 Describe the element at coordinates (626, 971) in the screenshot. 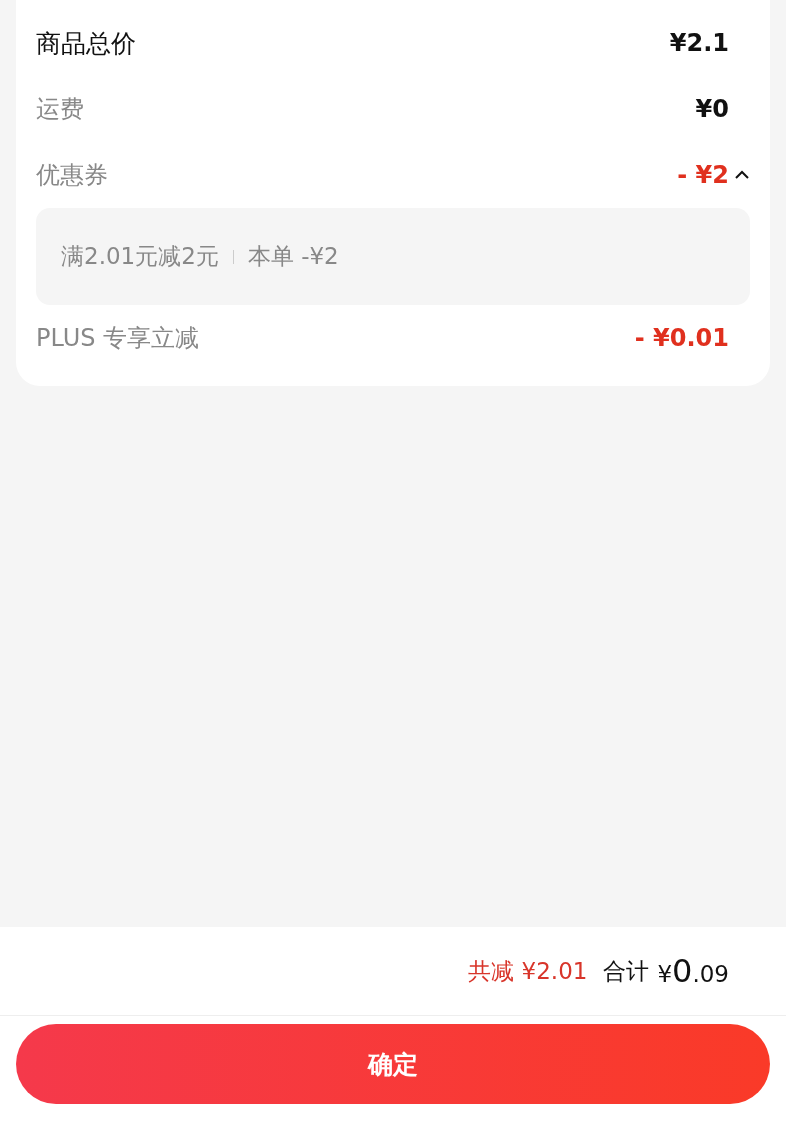

I see `total-label: 合计` at that location.